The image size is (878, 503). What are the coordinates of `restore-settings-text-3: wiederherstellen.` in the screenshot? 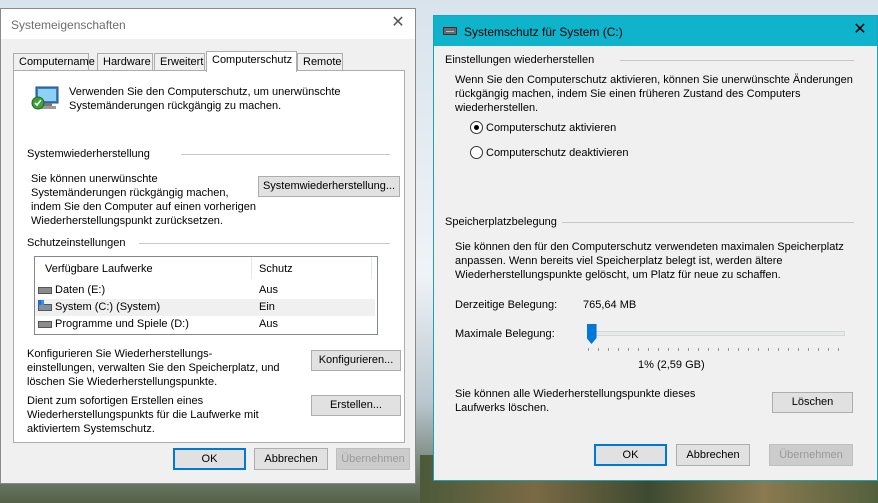 It's located at (497, 108).